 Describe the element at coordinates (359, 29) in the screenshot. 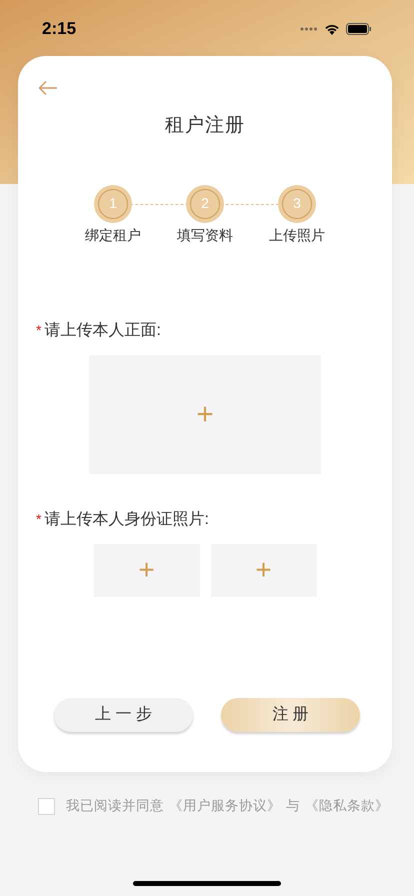

I see `battery-icon` at that location.